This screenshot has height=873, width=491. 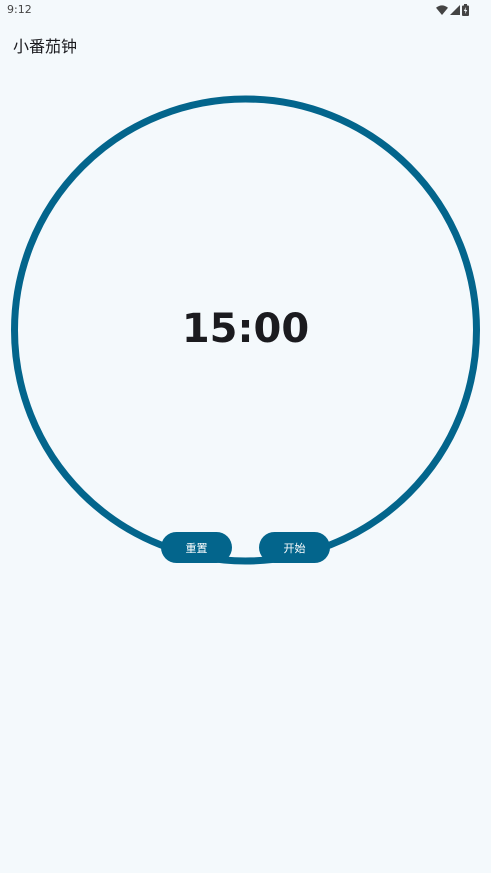 What do you see at coordinates (19, 9) in the screenshot?
I see `status-time: 9:12` at bounding box center [19, 9].